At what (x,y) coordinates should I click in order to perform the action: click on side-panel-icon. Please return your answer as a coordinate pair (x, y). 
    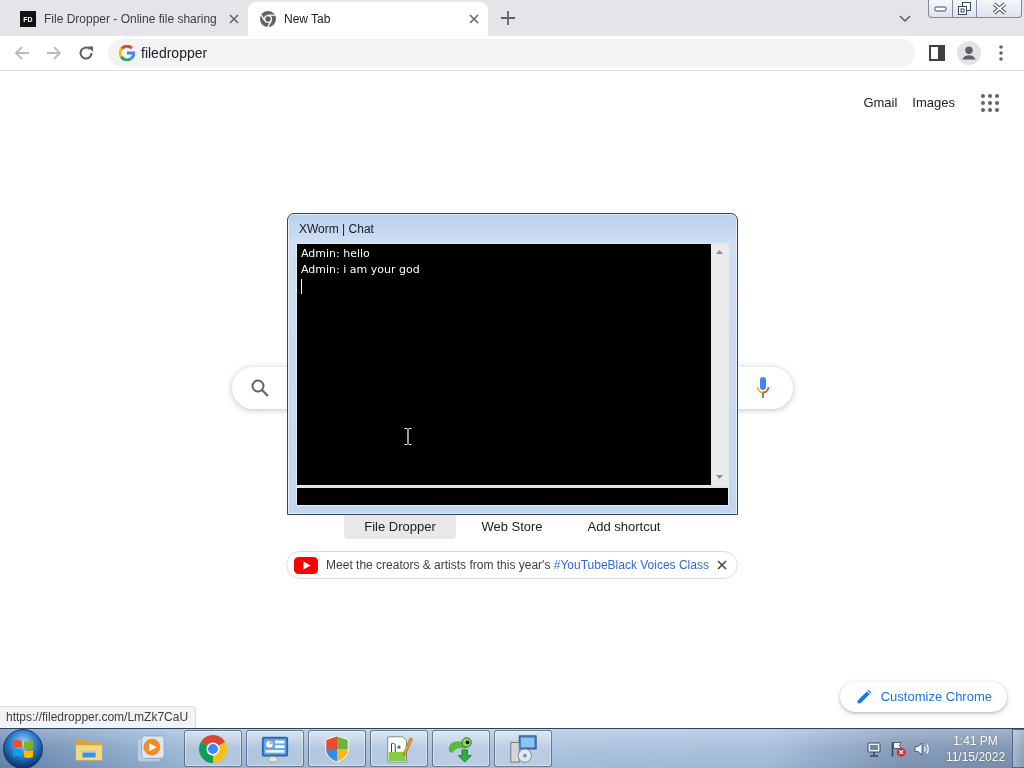
    Looking at the image, I should click on (937, 53).